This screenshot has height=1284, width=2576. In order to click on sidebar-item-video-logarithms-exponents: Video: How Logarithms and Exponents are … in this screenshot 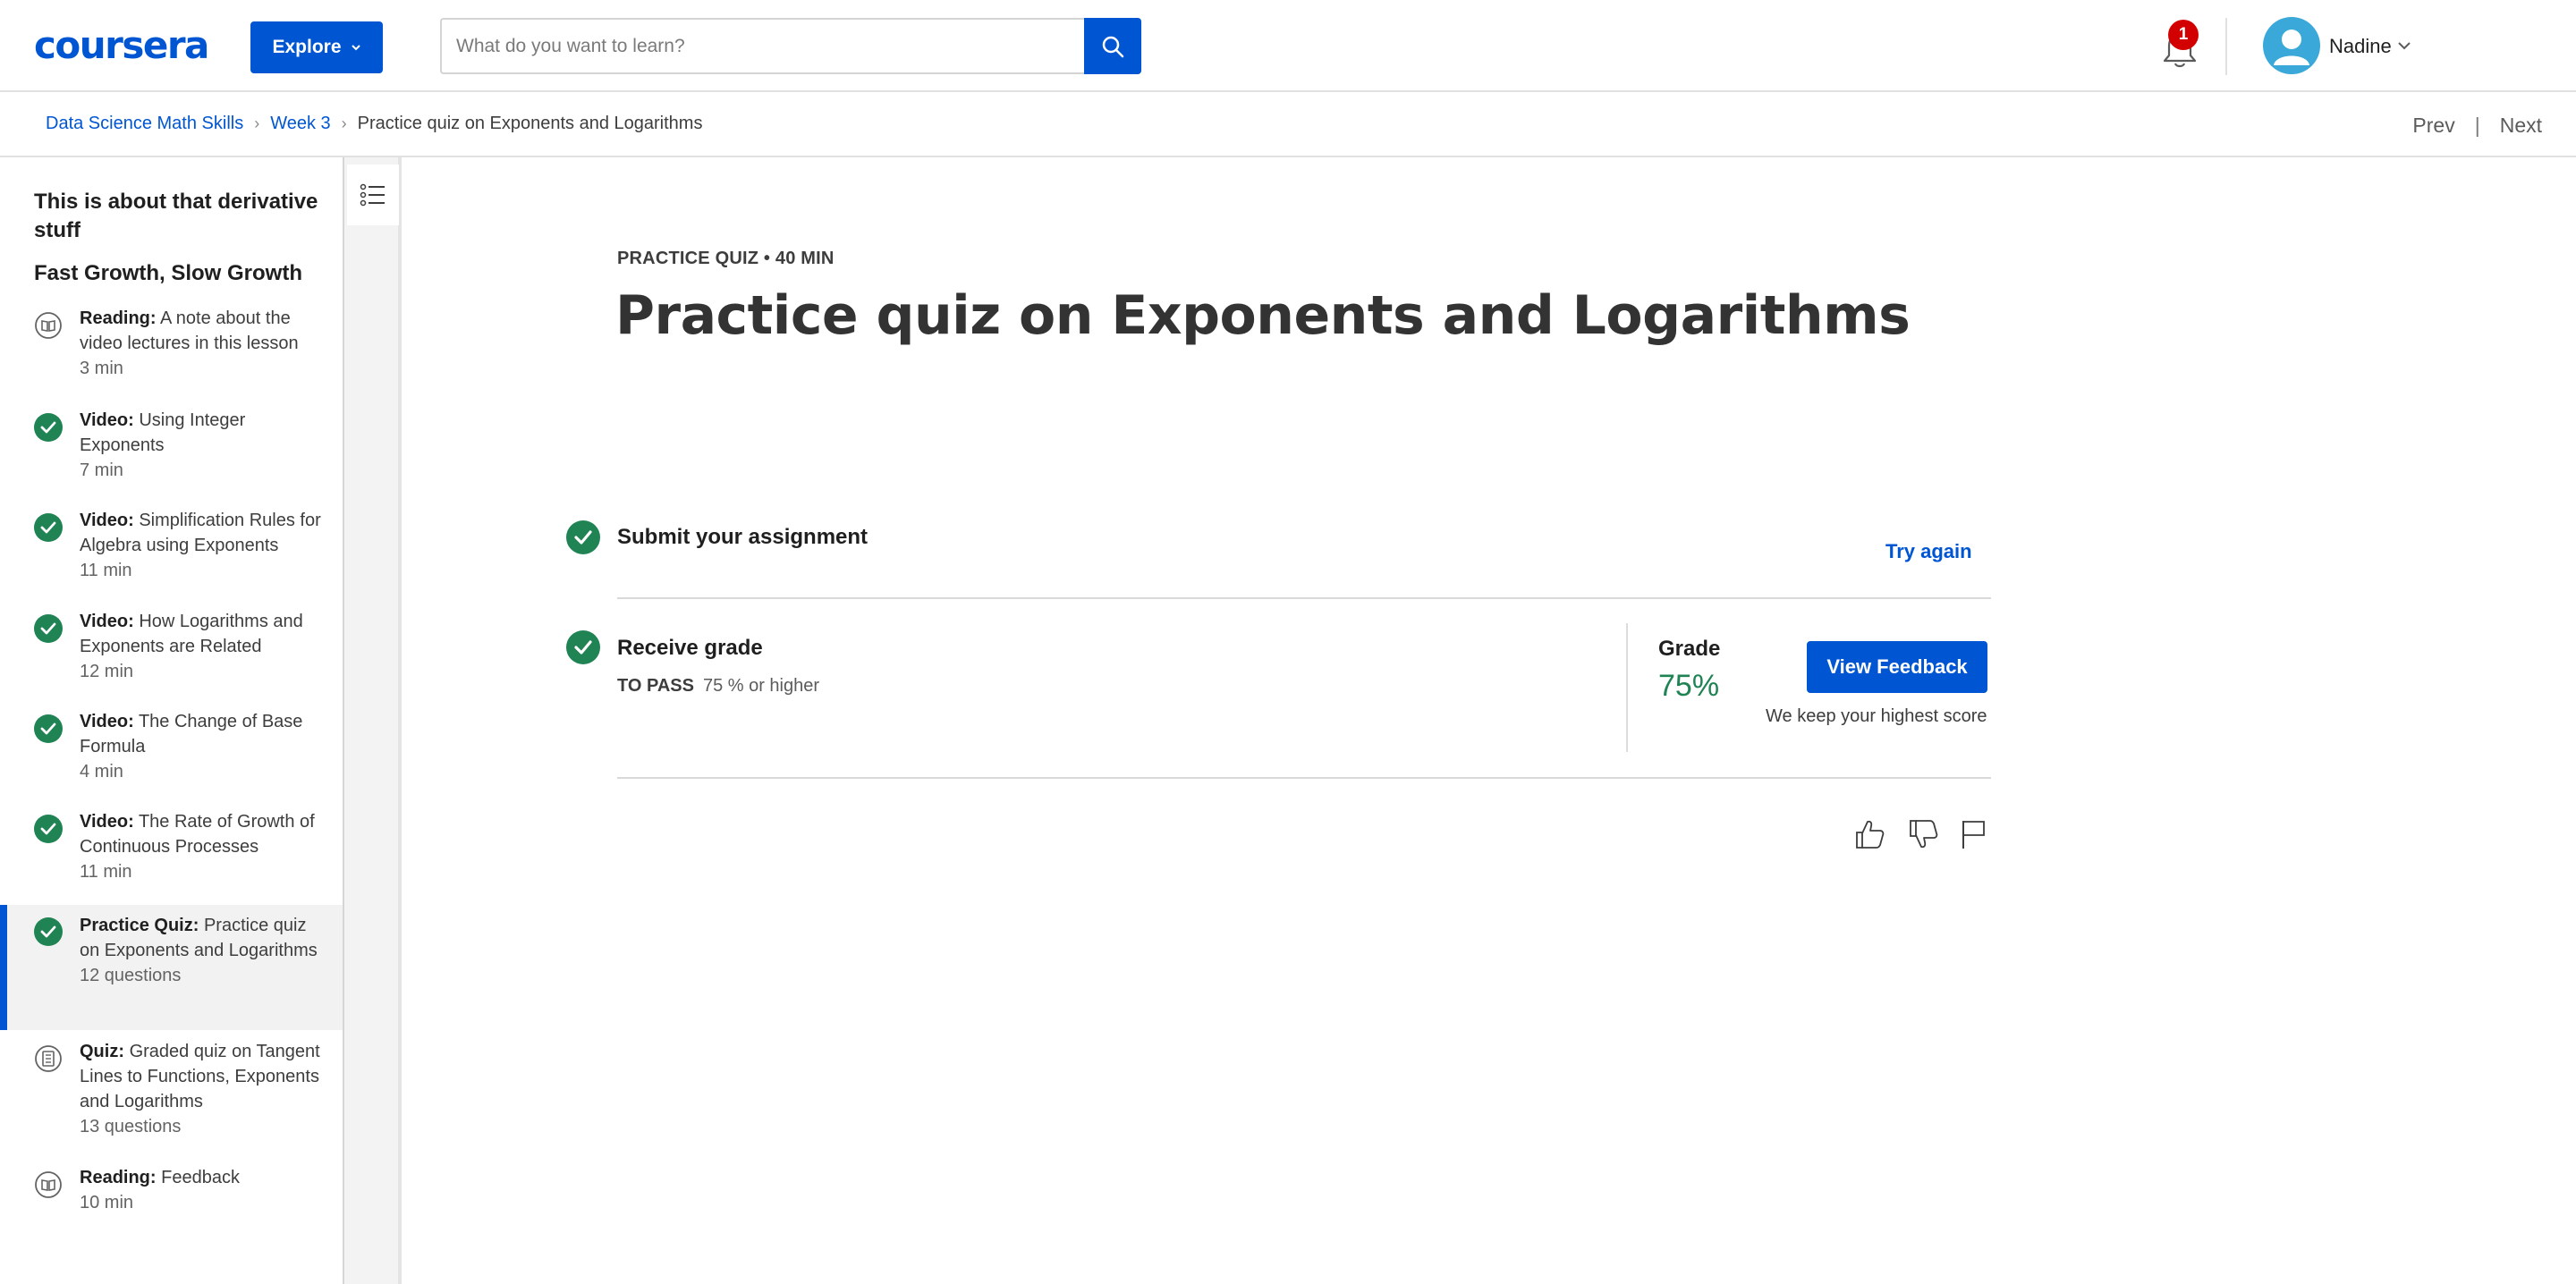, I will do `click(171, 656)`.